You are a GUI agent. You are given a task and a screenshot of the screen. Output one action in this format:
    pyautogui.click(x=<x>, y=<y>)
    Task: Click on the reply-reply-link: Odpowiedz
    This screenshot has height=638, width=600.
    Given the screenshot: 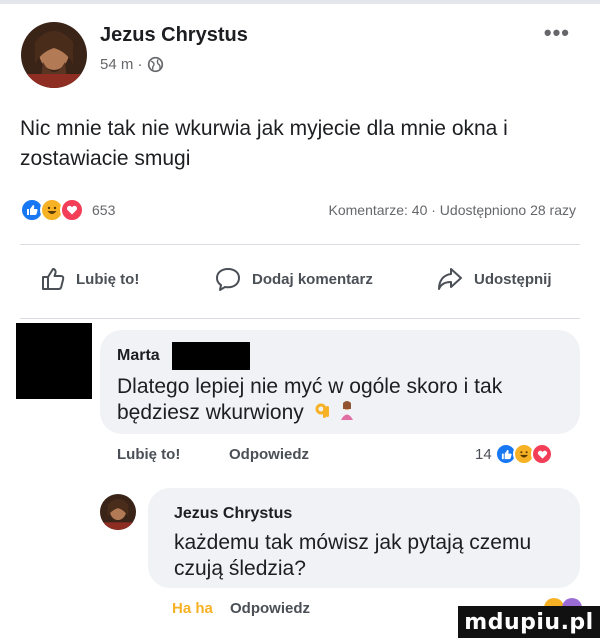 What is the action you would take?
    pyautogui.click(x=270, y=608)
    